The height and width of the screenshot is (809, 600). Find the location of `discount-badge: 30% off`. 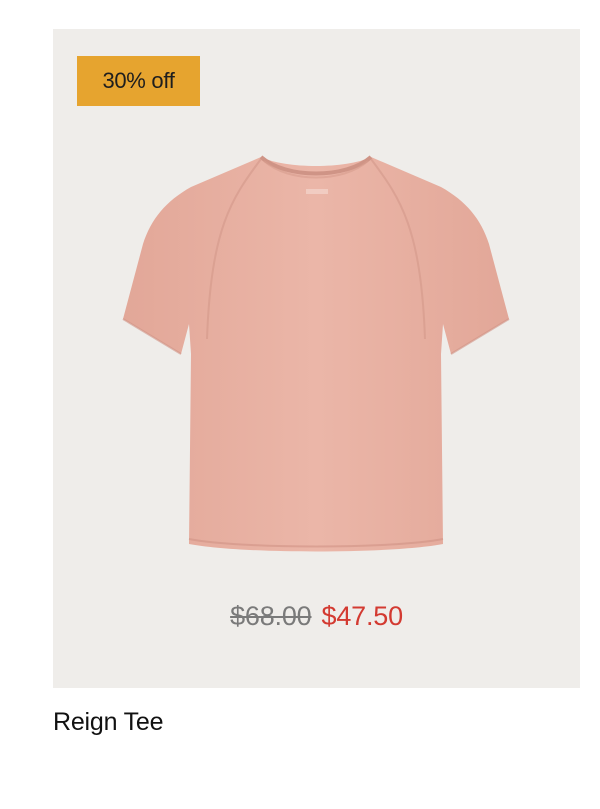

discount-badge: 30% off is located at coordinates (138, 81).